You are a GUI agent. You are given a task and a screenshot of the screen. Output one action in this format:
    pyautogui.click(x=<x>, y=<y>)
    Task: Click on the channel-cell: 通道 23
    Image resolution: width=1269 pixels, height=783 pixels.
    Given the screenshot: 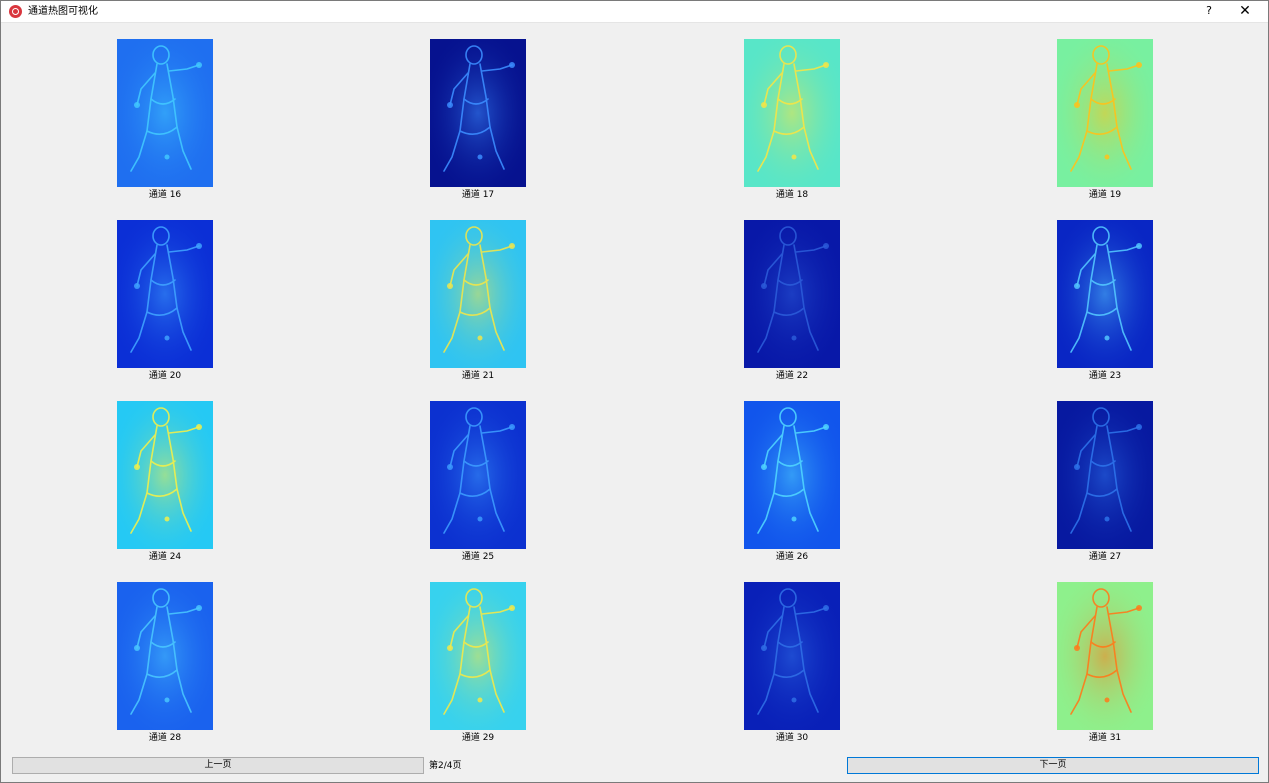 What is the action you would take?
    pyautogui.click(x=1105, y=292)
    